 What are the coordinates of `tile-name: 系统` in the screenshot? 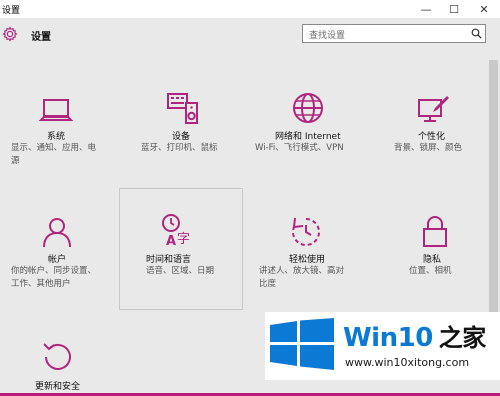 It's located at (56, 137).